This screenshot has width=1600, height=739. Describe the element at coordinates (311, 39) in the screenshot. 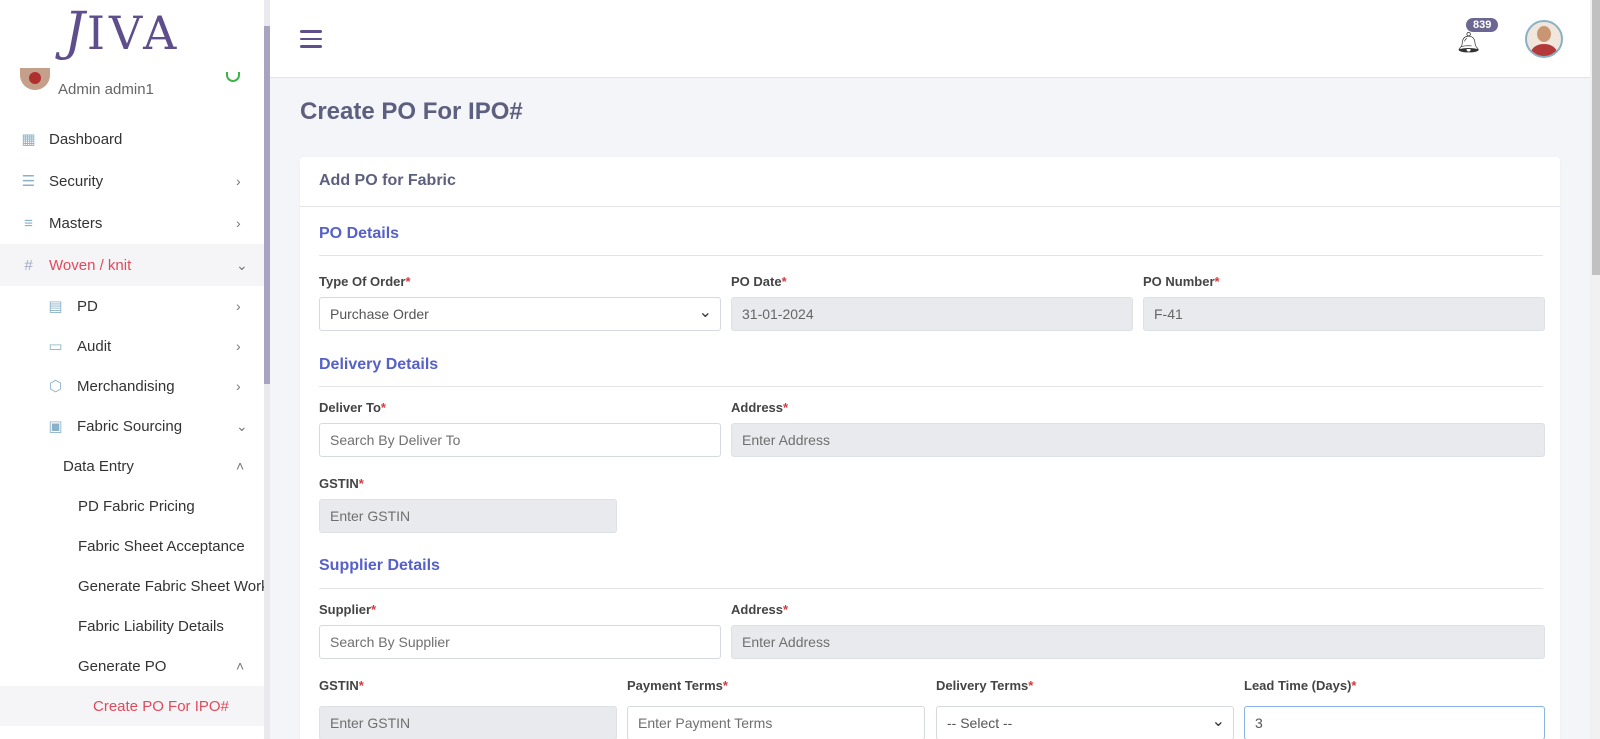

I see `menu-toggle-icon` at that location.